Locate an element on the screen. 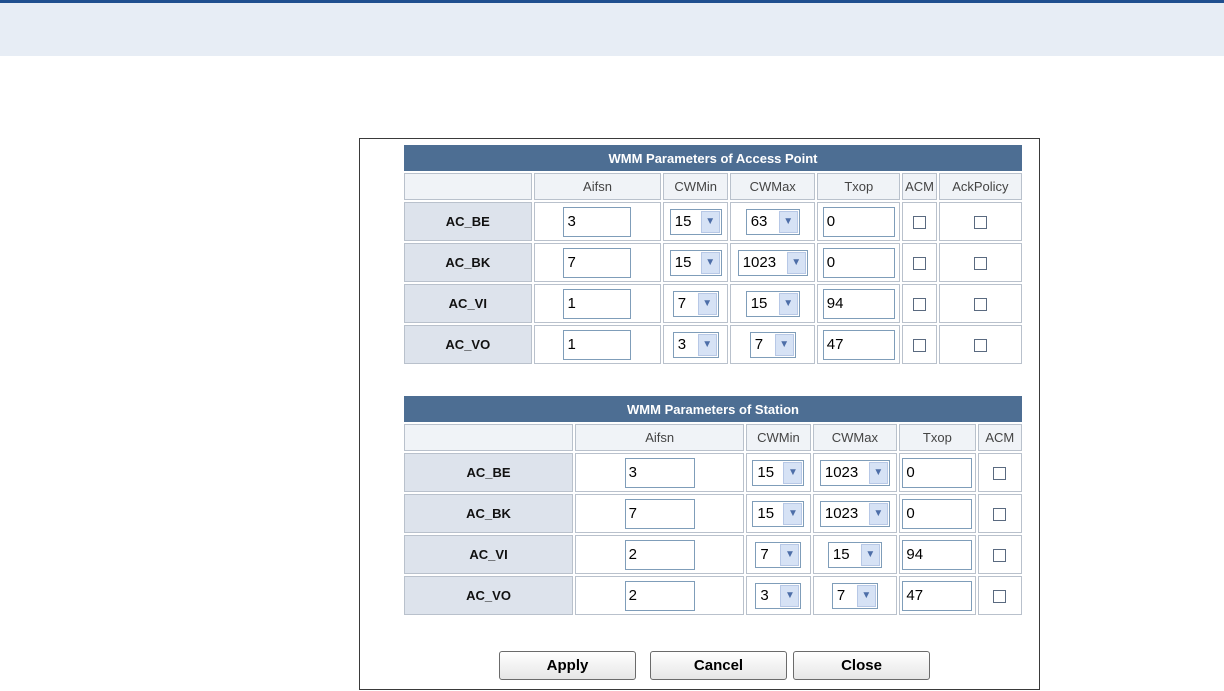  select-value: 7 is located at coordinates (759, 344).